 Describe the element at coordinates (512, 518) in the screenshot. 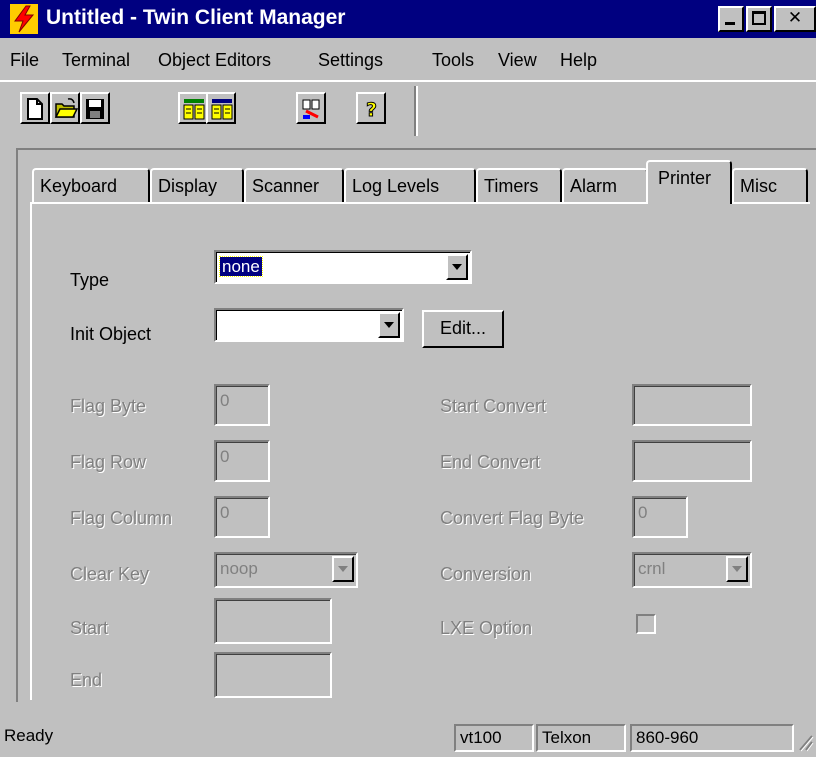

I see `convert-flag-byte-label: Convert Flag Byte` at that location.